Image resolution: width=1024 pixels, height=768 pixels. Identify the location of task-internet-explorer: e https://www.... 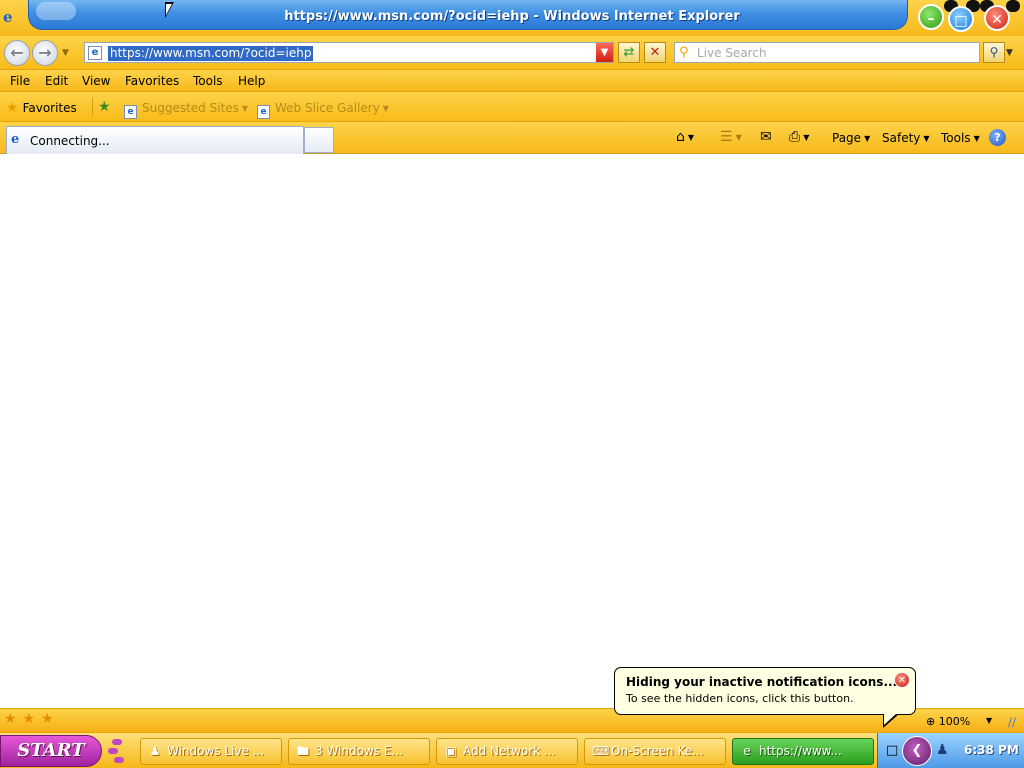
(803, 751).